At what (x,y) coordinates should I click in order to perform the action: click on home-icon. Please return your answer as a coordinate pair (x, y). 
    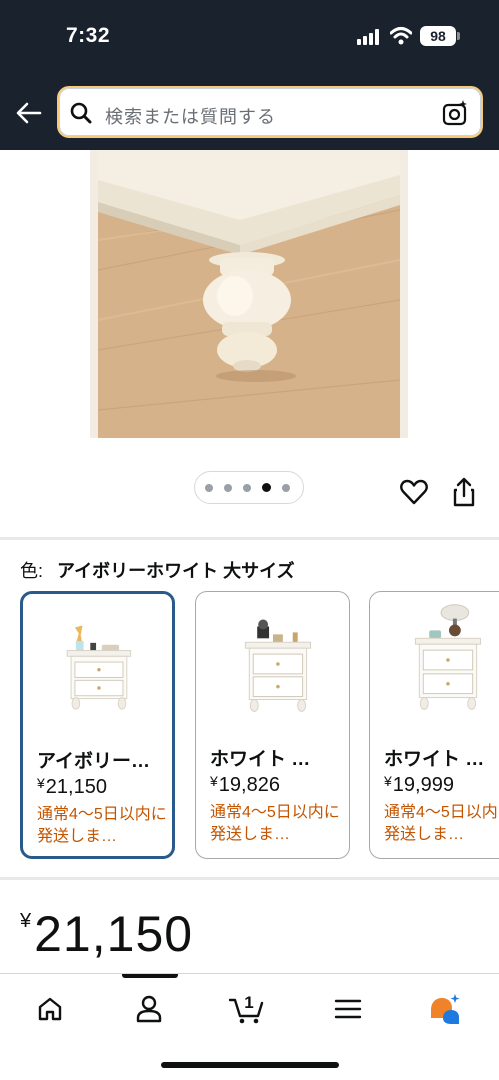
    Looking at the image, I should click on (50, 1009).